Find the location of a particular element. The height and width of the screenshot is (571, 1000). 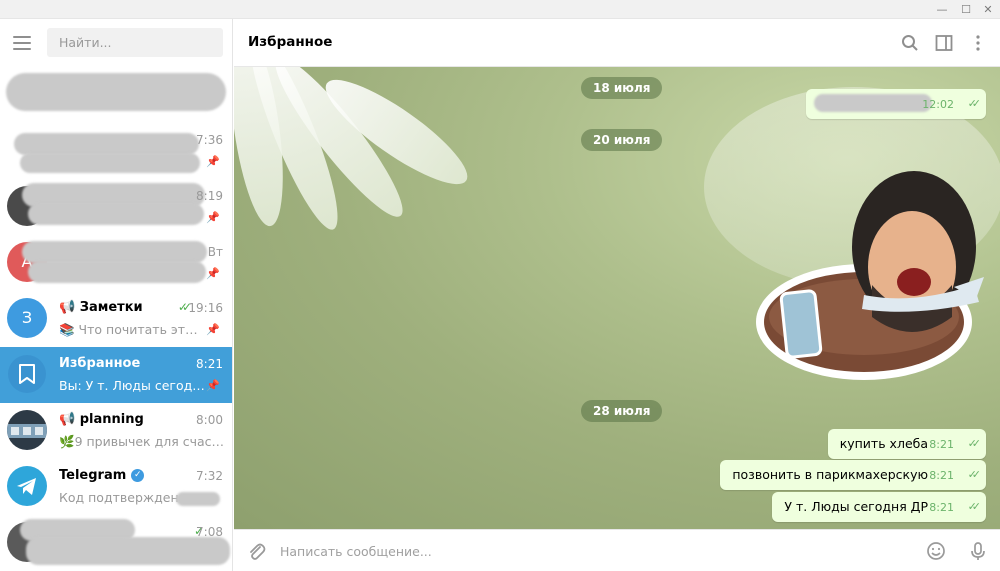

bookmark-icon is located at coordinates (27, 374).